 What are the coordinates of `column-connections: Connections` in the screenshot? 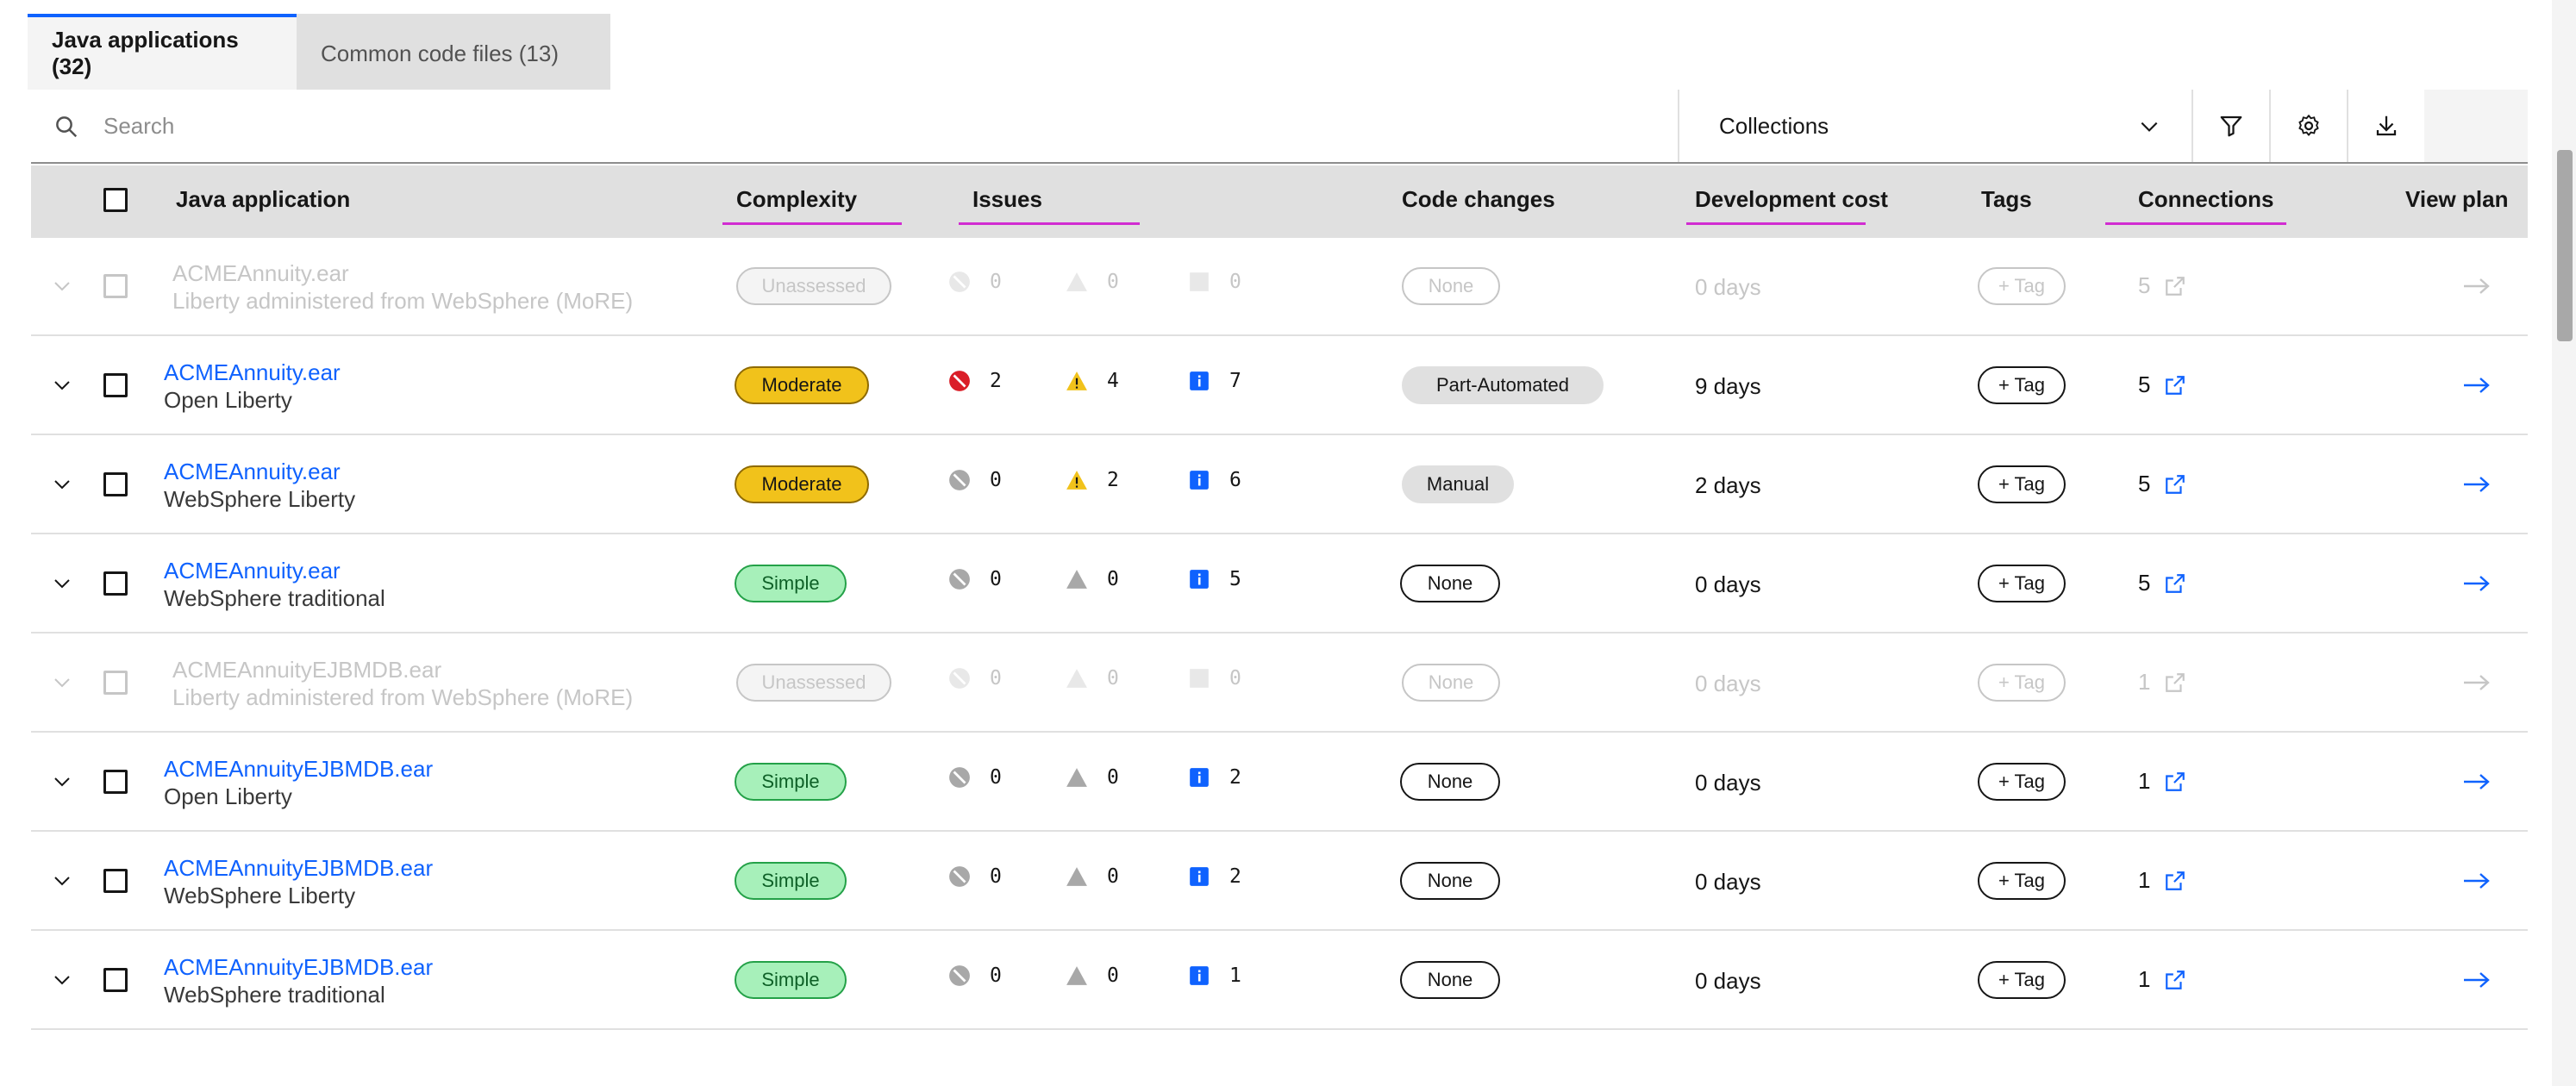 It's located at (2205, 199).